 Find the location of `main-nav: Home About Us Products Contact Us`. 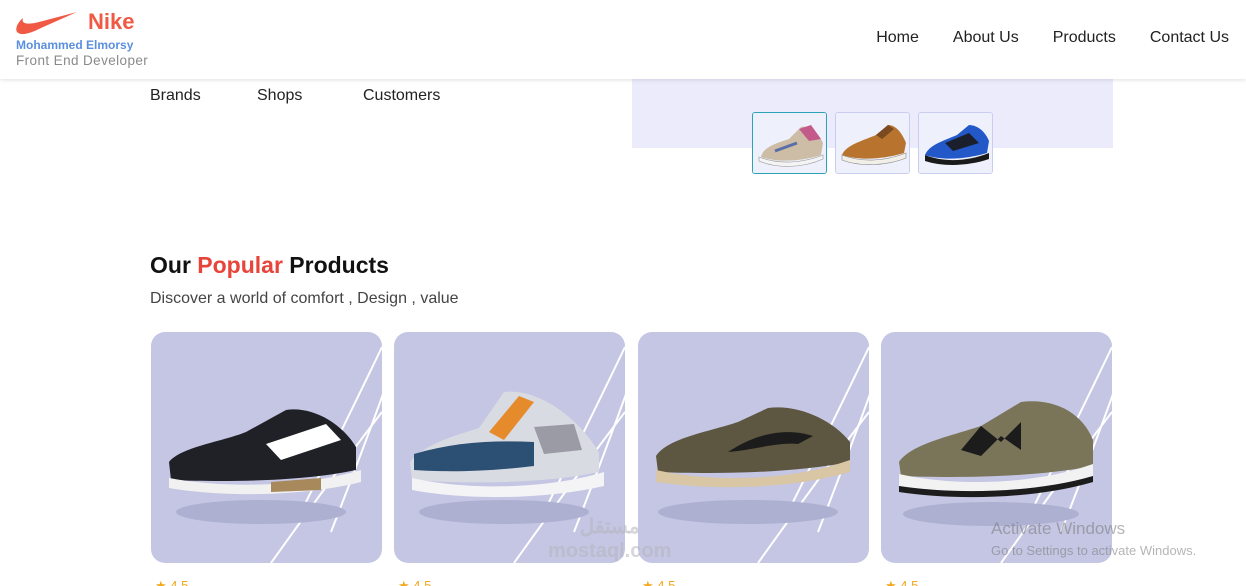

main-nav: Home About Us Products Contact Us is located at coordinates (1052, 38).